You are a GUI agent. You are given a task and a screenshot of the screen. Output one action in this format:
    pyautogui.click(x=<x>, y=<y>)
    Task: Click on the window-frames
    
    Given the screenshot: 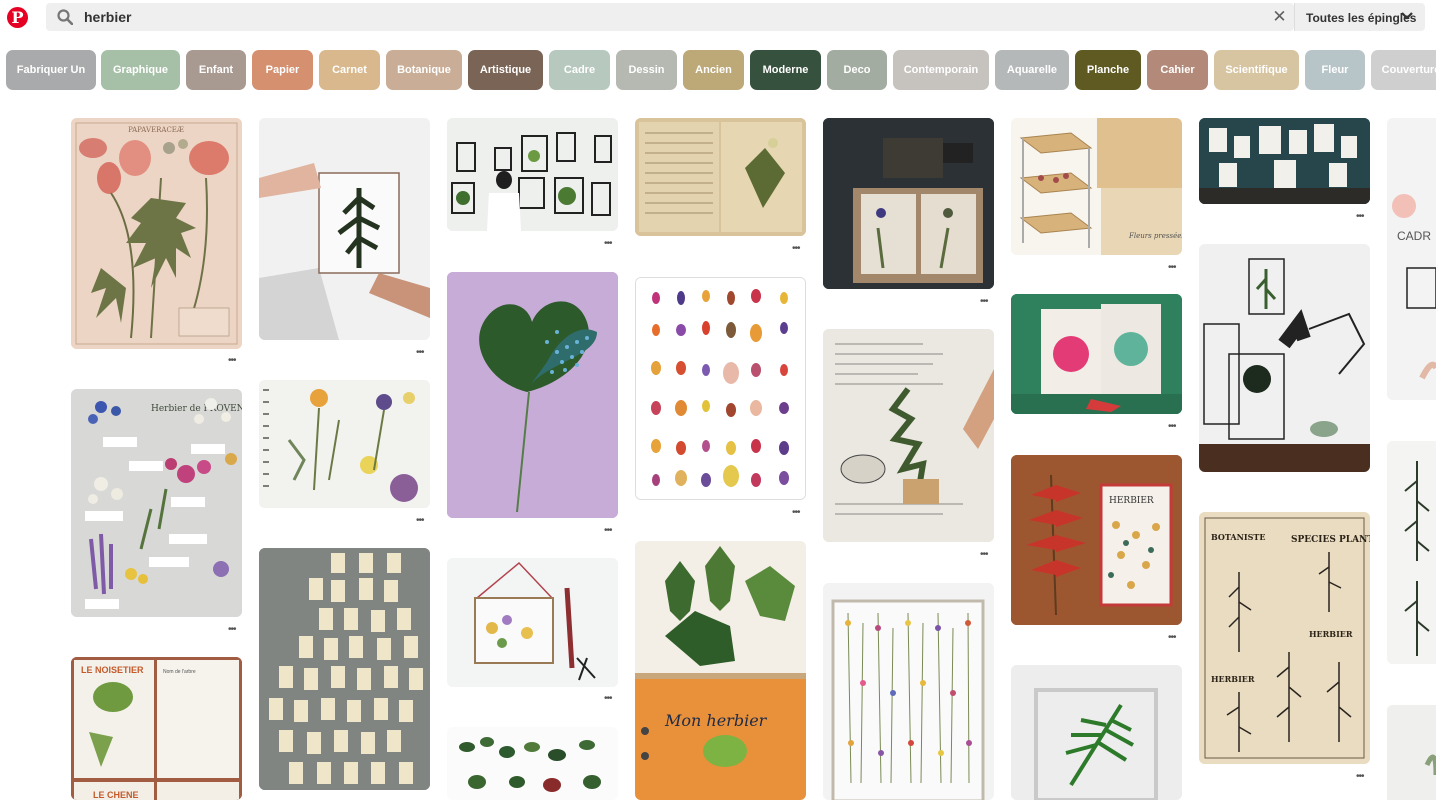 What is the action you would take?
    pyautogui.click(x=532, y=174)
    